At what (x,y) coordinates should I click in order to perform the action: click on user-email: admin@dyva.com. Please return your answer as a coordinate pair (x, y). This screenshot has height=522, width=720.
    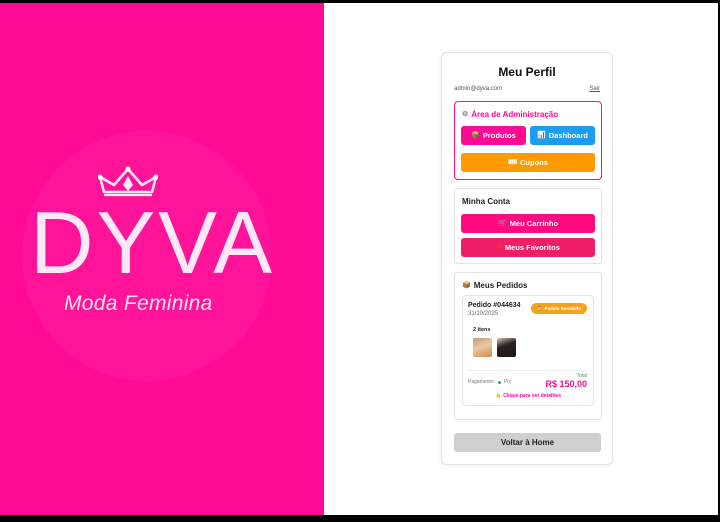
    Looking at the image, I should click on (478, 89).